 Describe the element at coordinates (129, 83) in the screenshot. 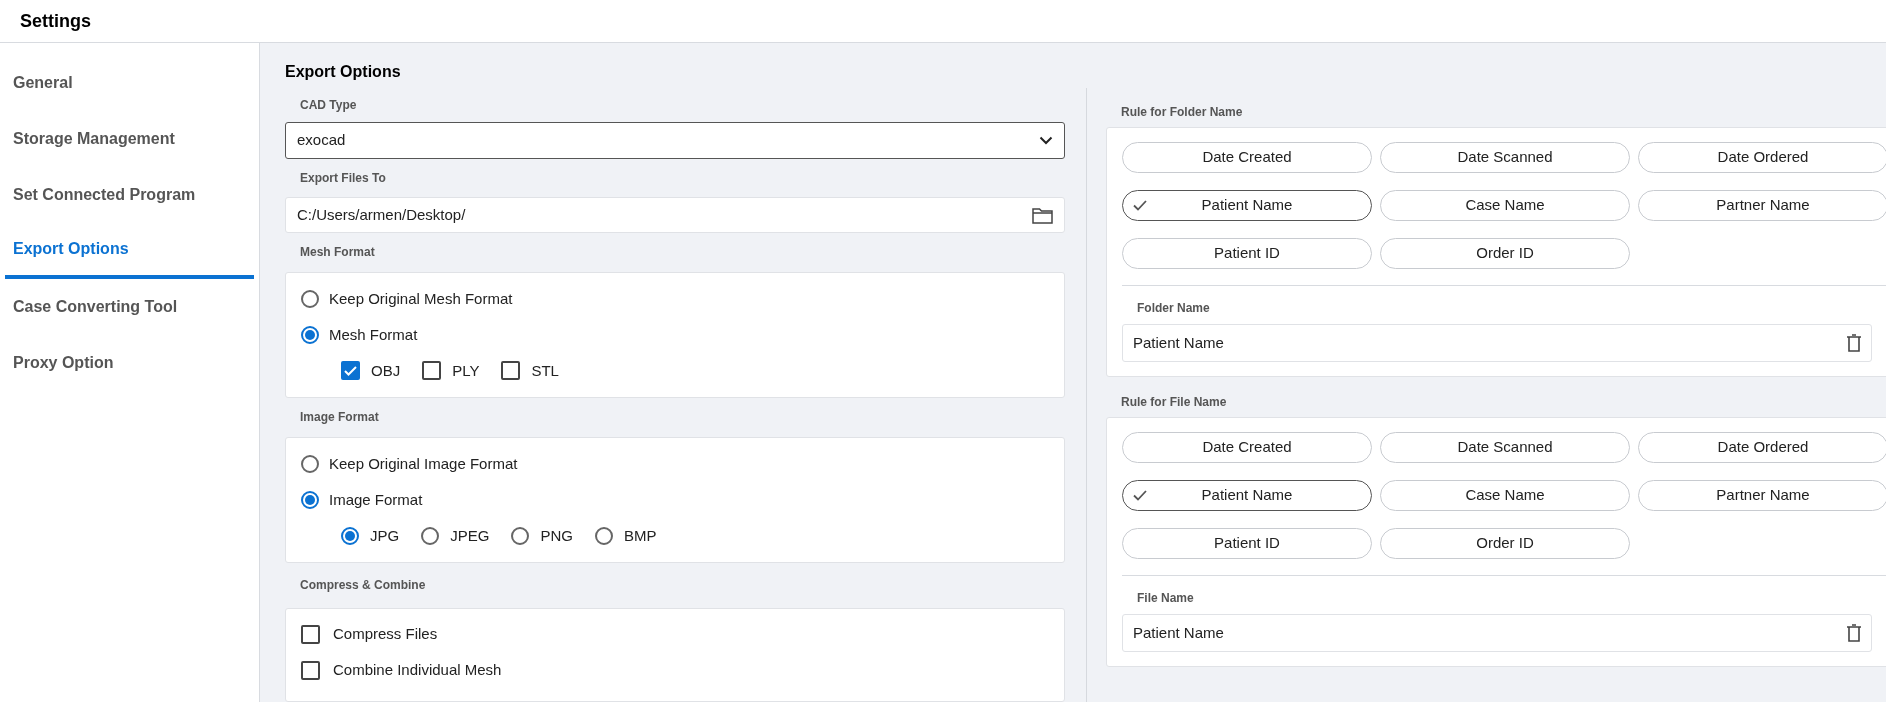

I see `sidebar-item: General` at that location.